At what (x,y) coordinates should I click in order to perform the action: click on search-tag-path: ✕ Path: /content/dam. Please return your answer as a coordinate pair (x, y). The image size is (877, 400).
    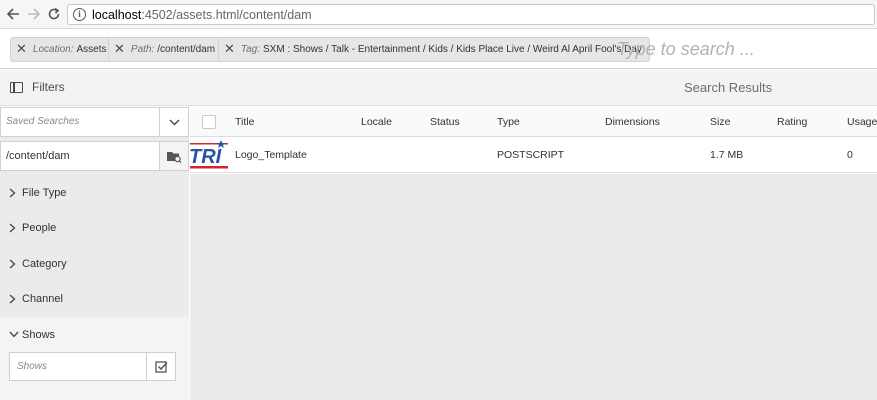
    Looking at the image, I should click on (166, 49).